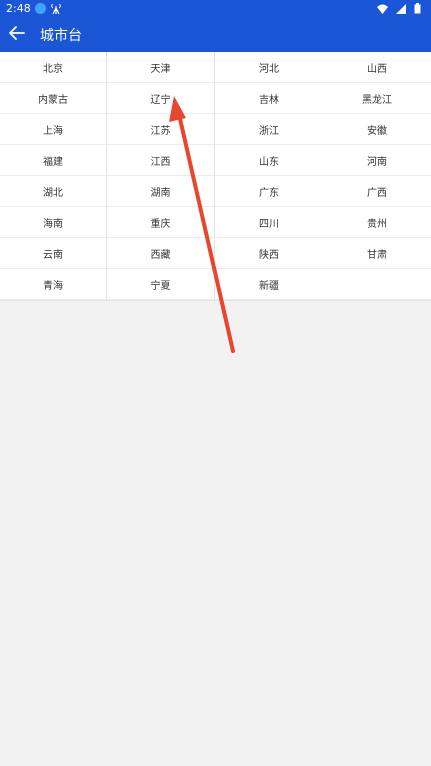 The image size is (431, 766). Describe the element at coordinates (53, 191) in the screenshot. I see `region-cell: 湖北` at that location.